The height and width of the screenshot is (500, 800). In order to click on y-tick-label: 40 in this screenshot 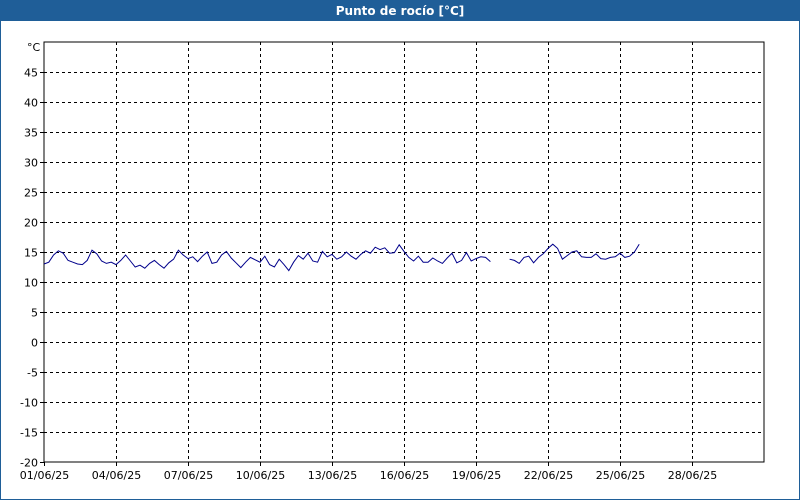, I will do `click(31, 103)`.